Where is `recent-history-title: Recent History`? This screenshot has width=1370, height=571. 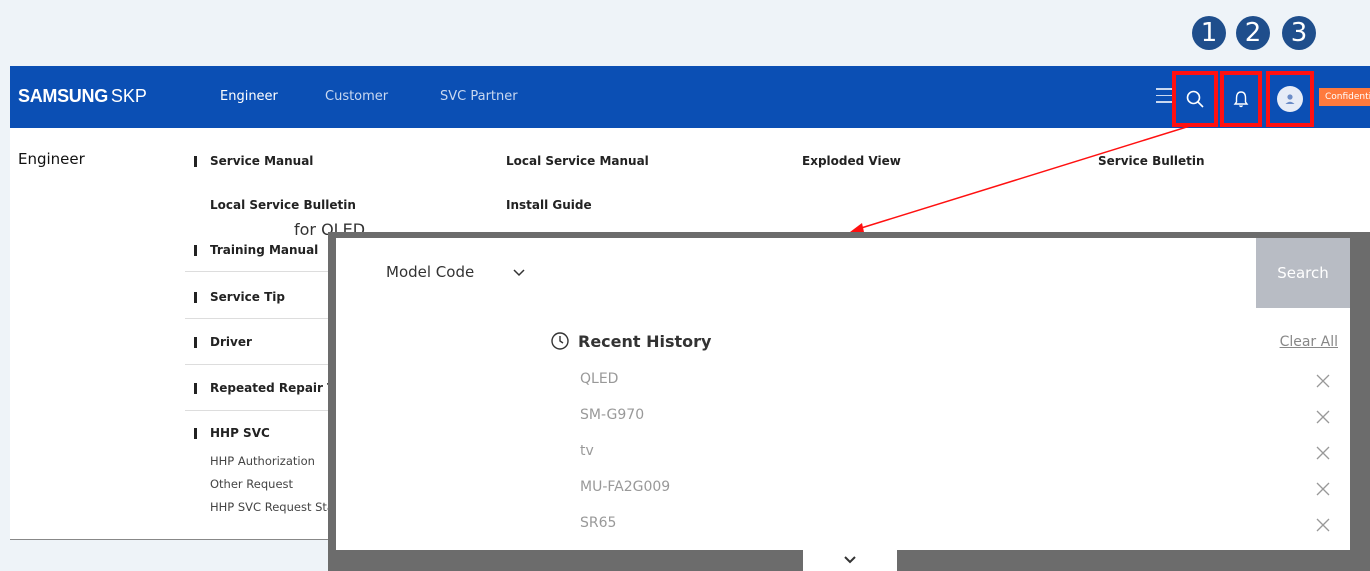
recent-history-title: Recent History is located at coordinates (645, 341).